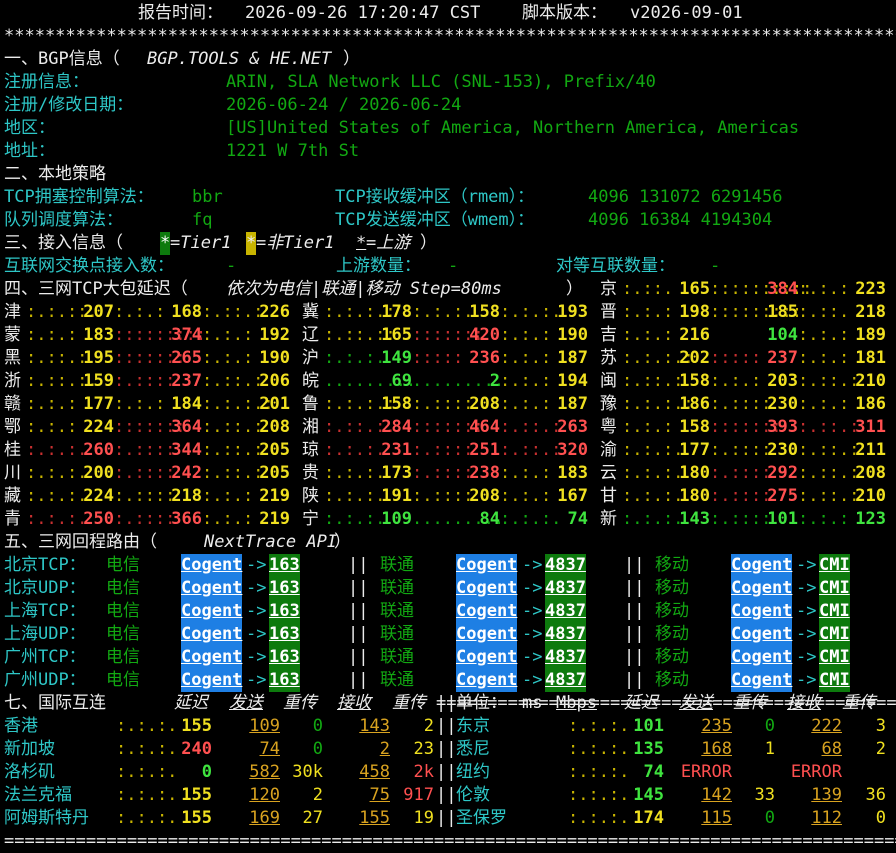 This screenshot has width=896, height=853. I want to click on latency-value: 178, so click(396, 312).